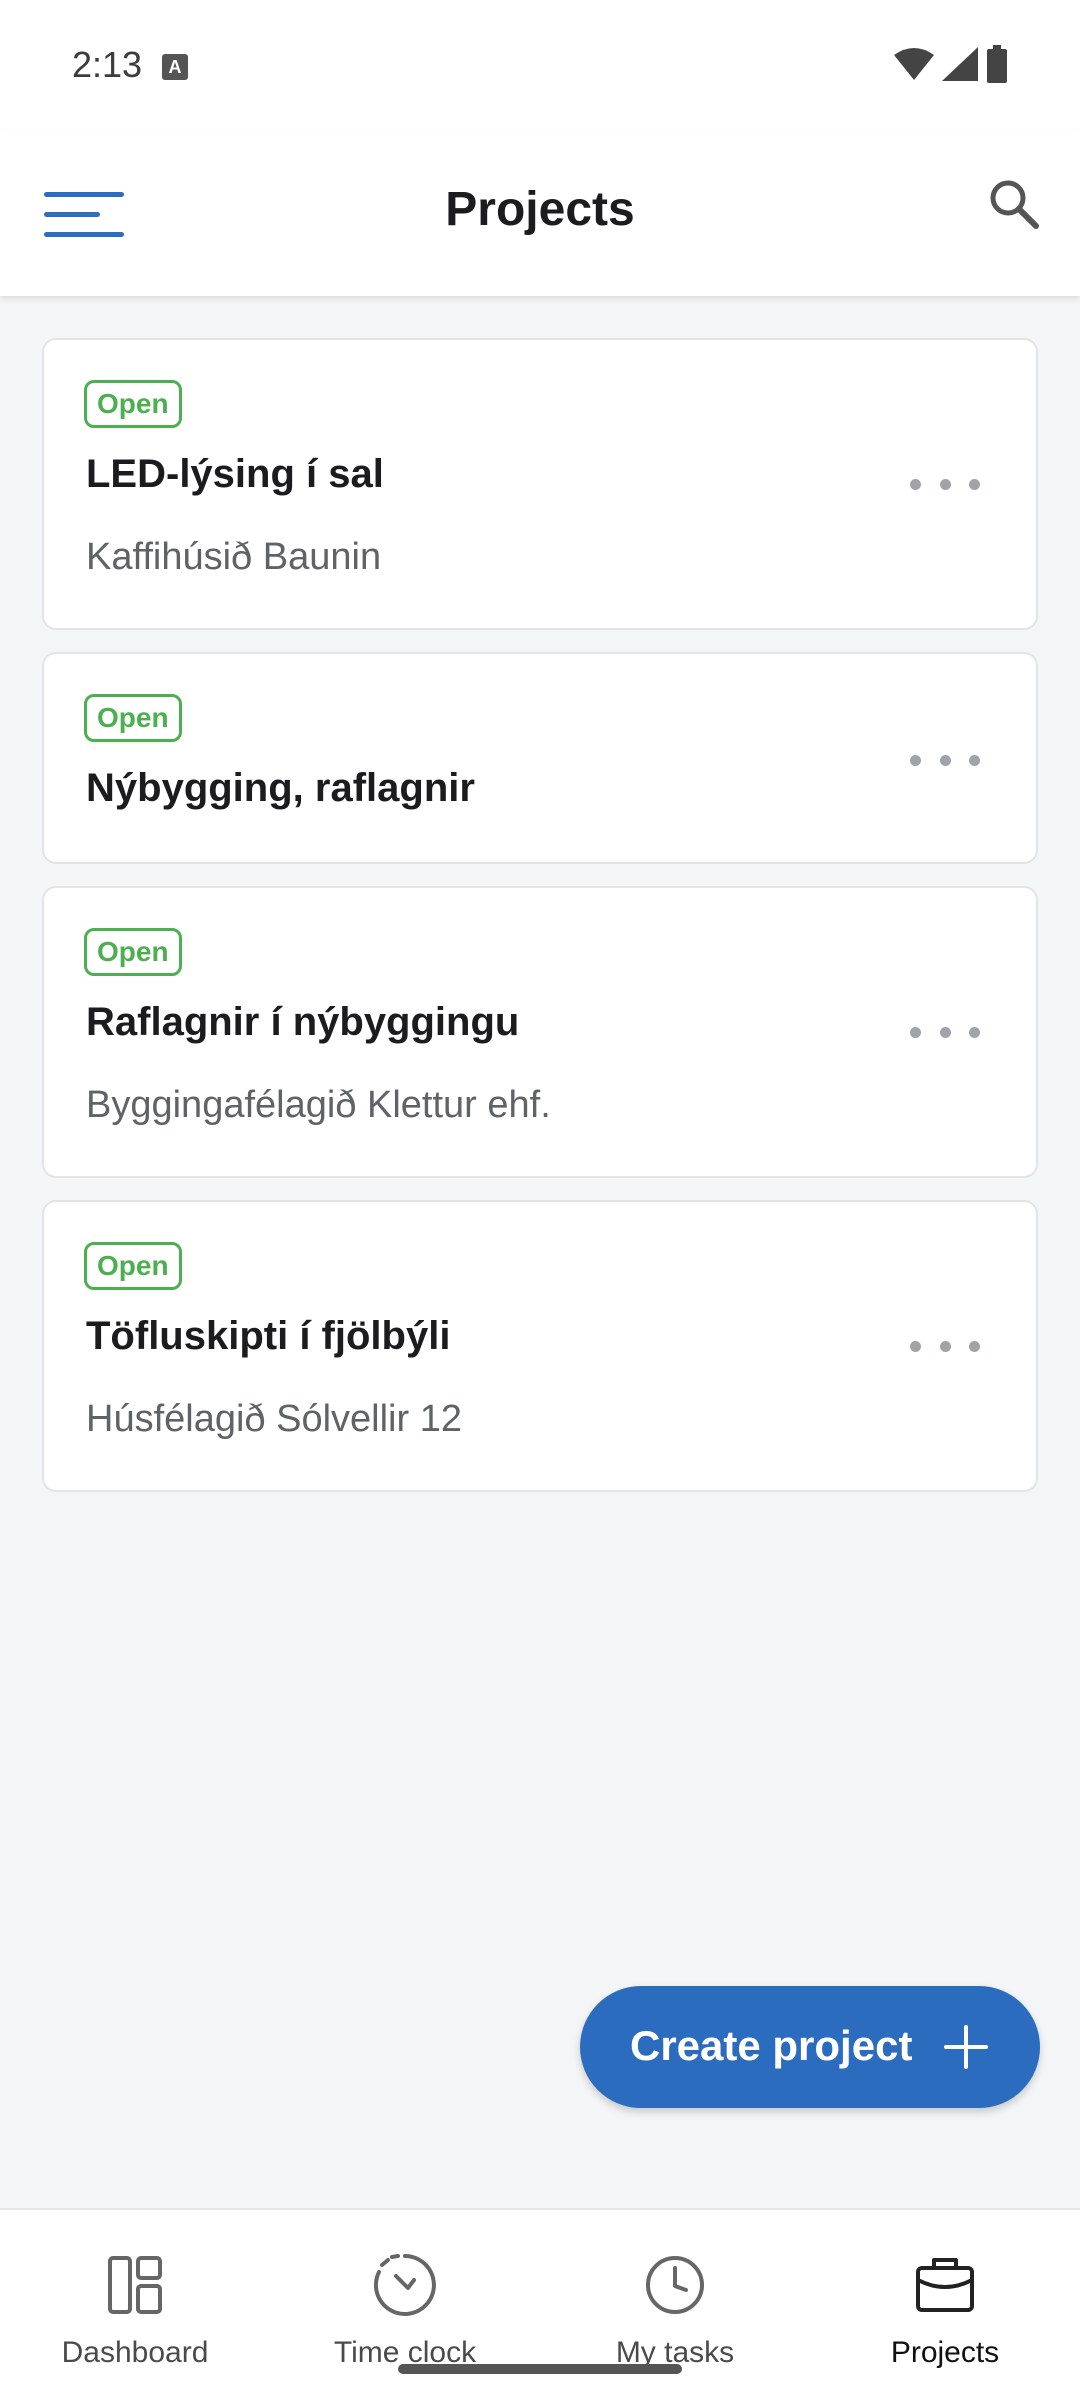  What do you see at coordinates (540, 209) in the screenshot?
I see `page-title: Projects` at bounding box center [540, 209].